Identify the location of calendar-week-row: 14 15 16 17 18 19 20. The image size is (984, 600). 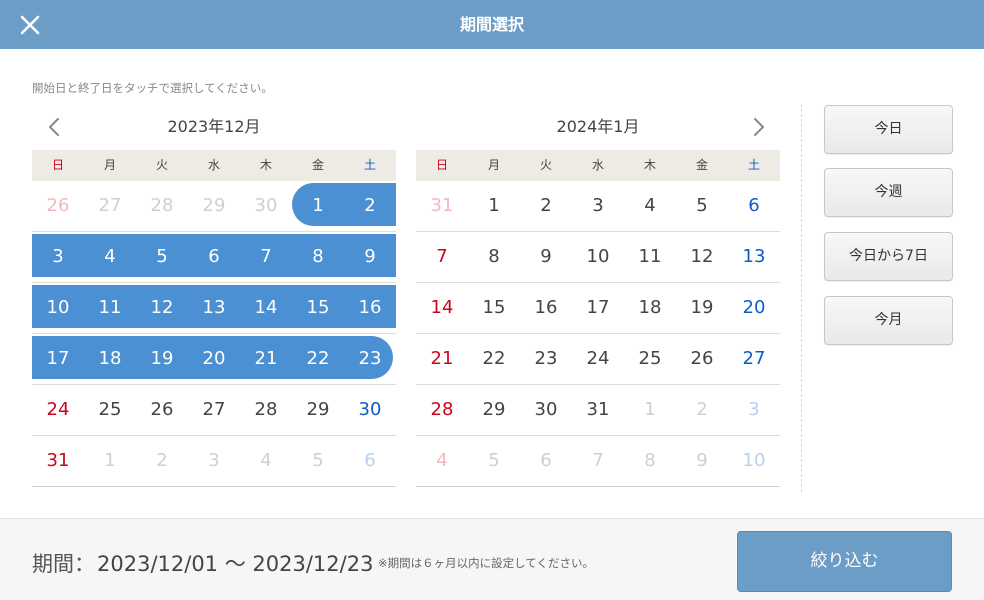
(598, 308).